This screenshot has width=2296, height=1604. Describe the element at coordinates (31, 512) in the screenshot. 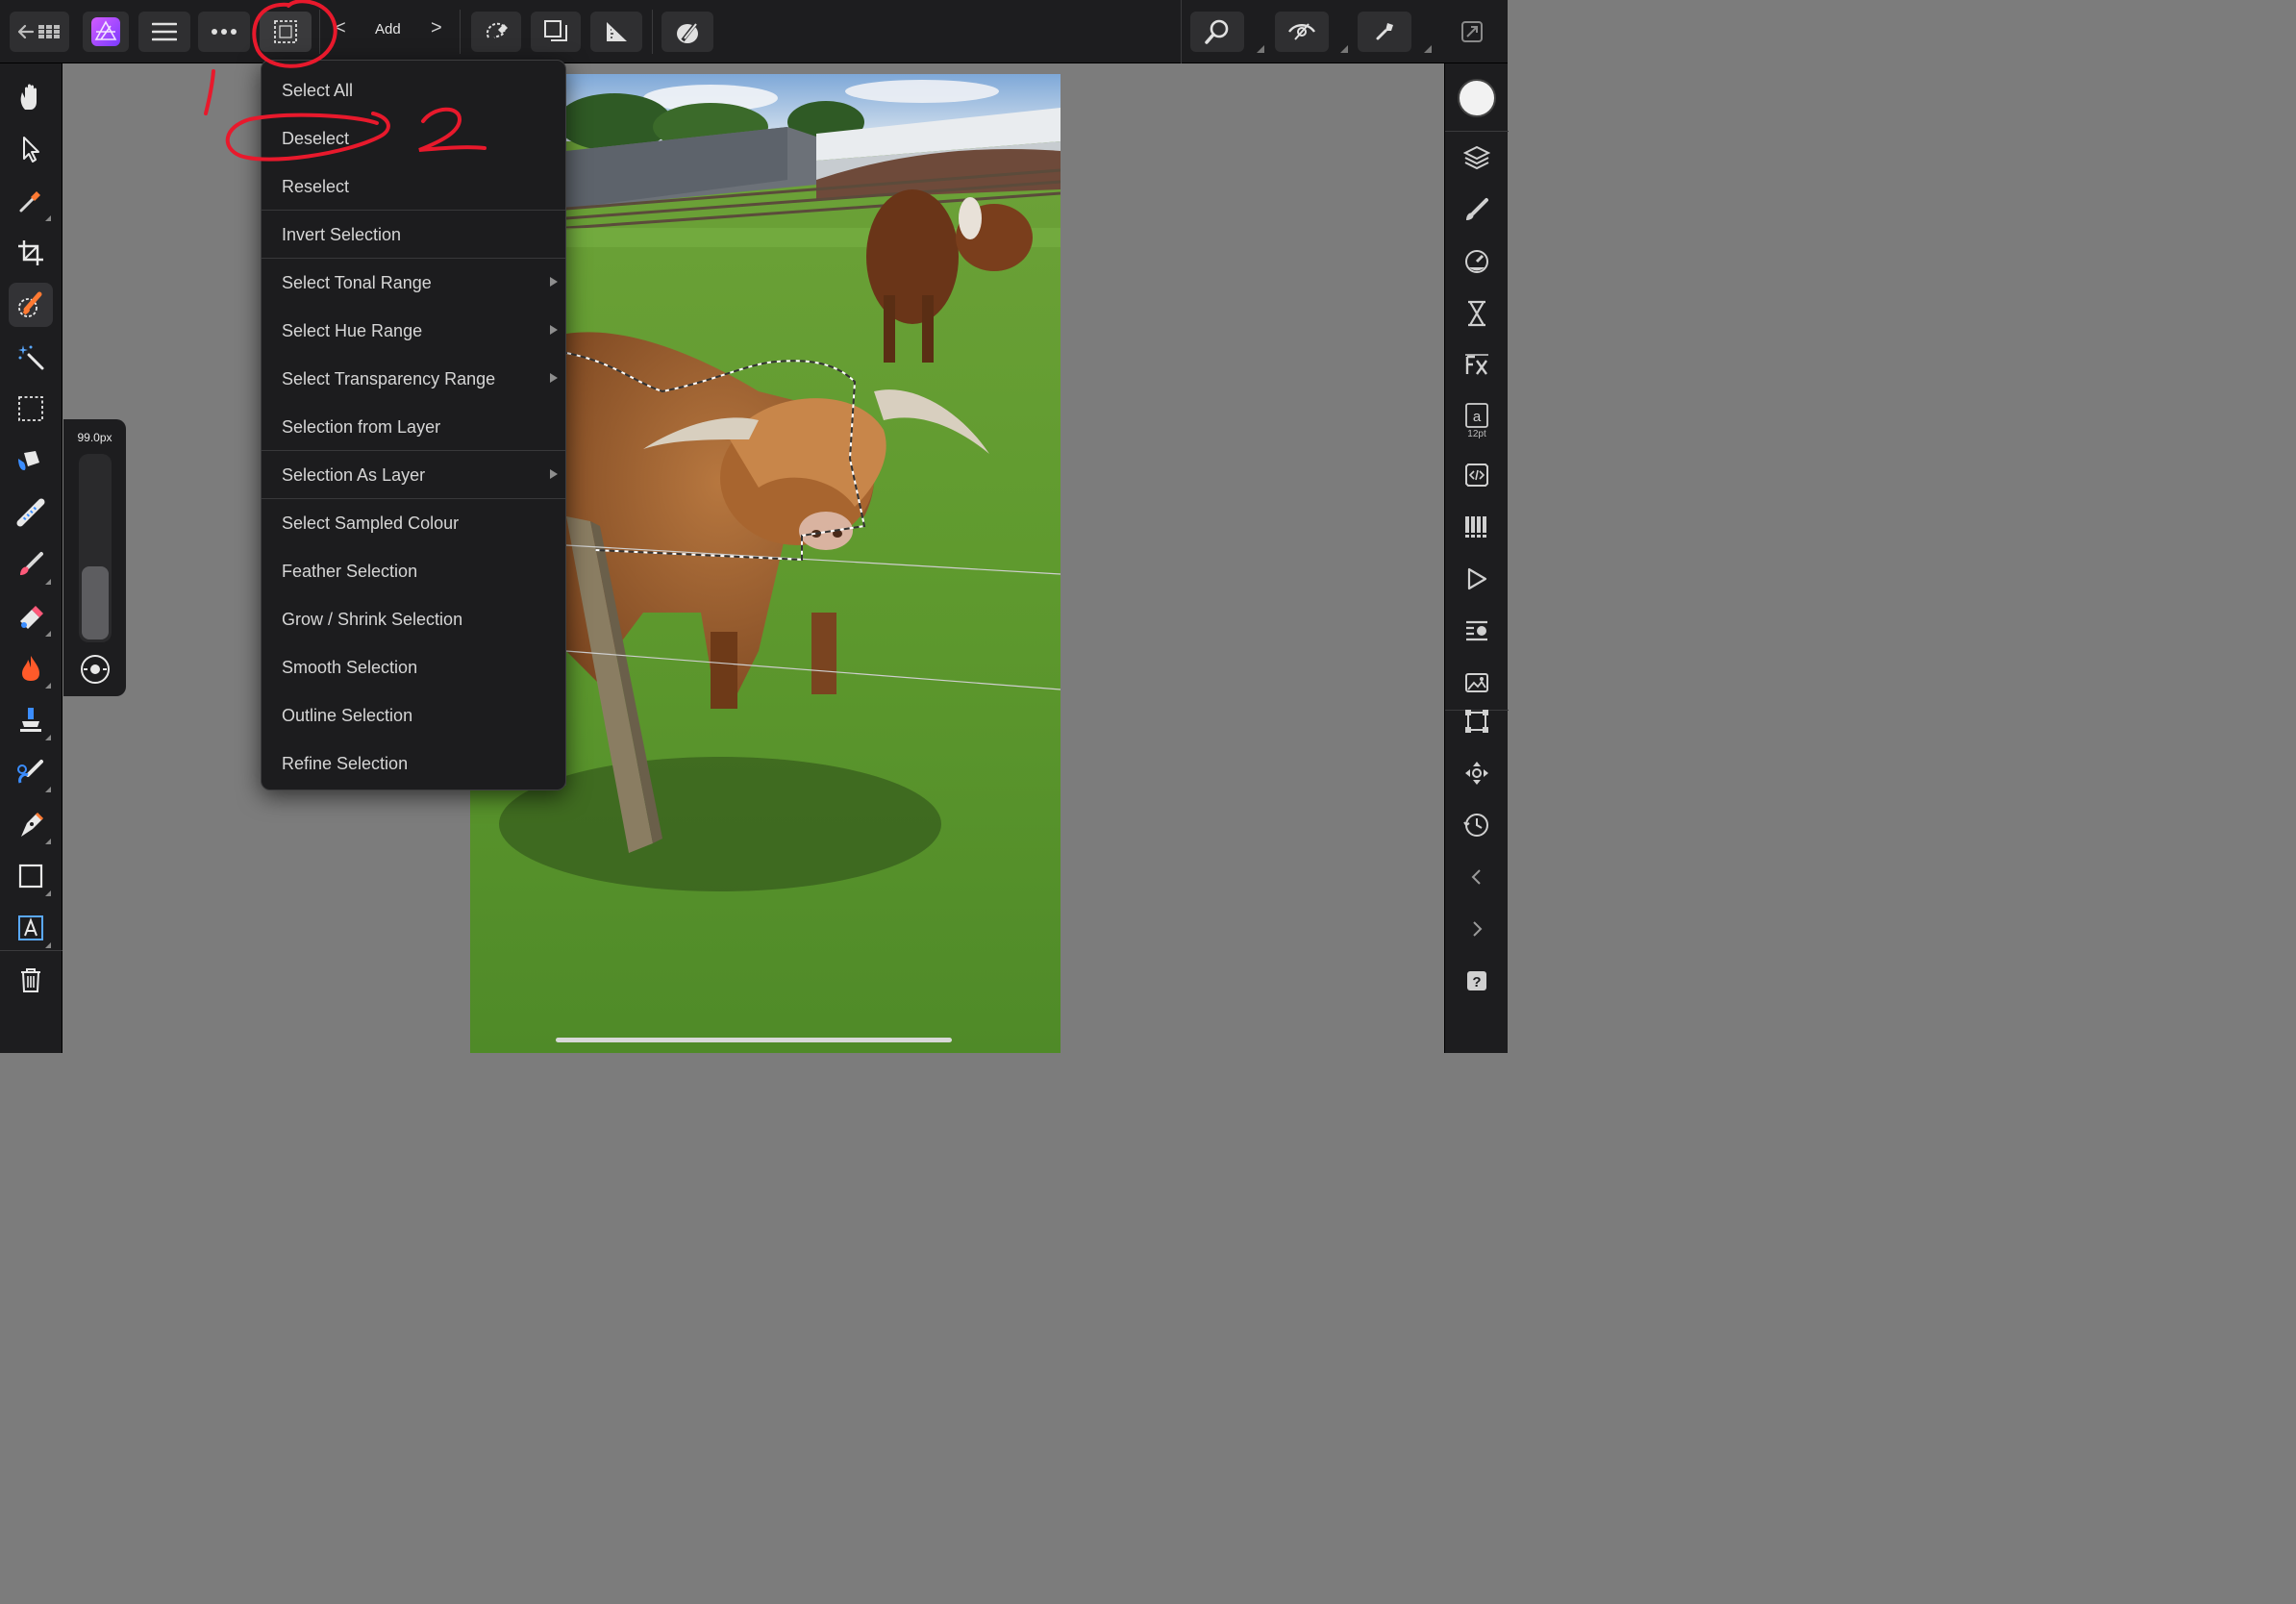

I see `gradient-tool-button` at that location.